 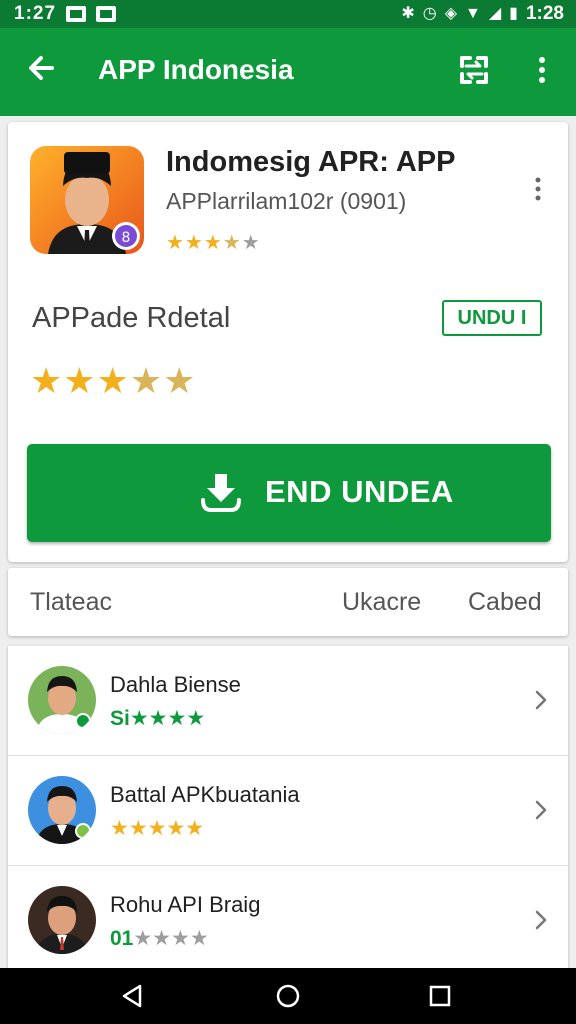 I want to click on app-bar: APP Indonesia, so click(x=288, y=72).